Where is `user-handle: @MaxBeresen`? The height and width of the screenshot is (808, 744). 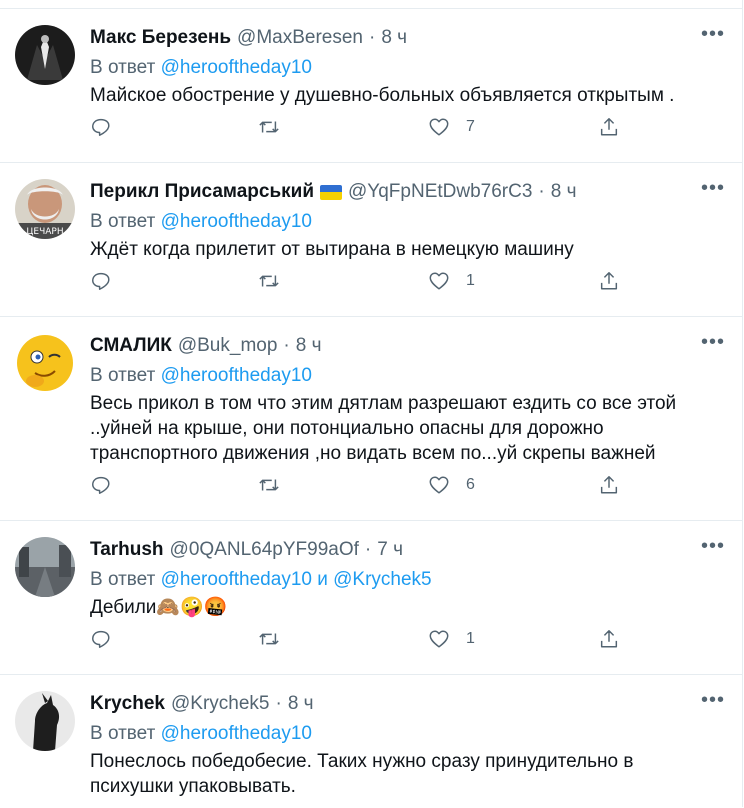
user-handle: @MaxBeresen is located at coordinates (300, 38).